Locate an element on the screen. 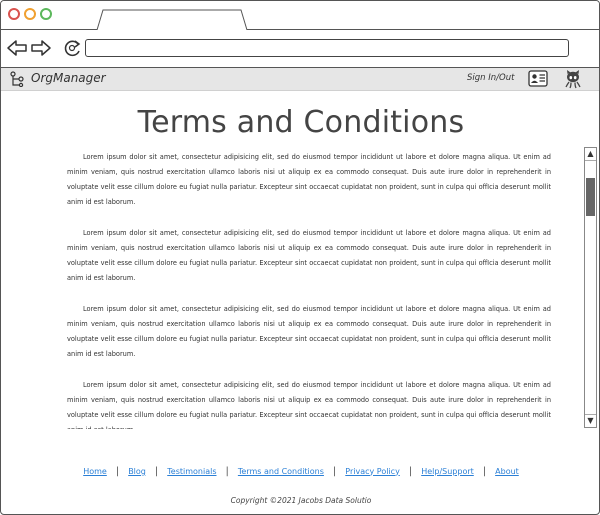  page-title: Terms and Conditions is located at coordinates (301, 122).